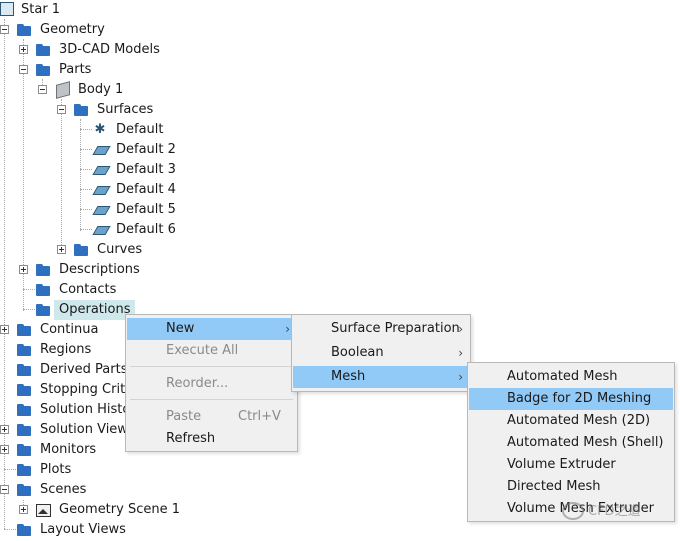 This screenshot has height=541, width=680. I want to click on menu-item-automated-mesh-2d: Automated Mesh (2D), so click(571, 421).